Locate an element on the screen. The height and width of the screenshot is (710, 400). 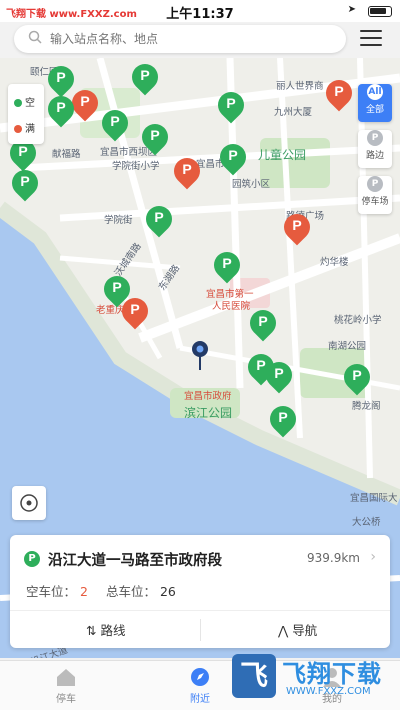
filter-all-button: All 全部 is located at coordinates (375, 103).